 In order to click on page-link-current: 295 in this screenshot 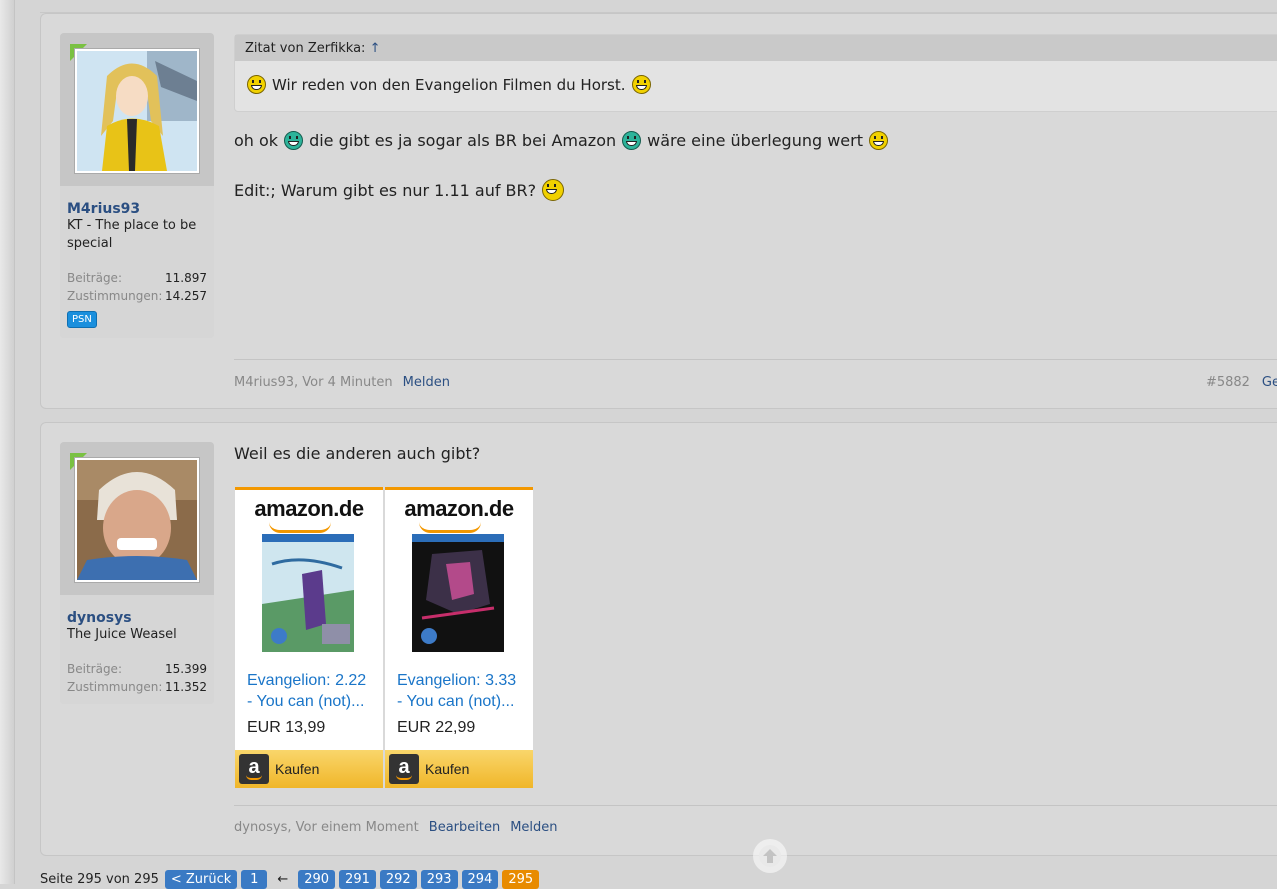, I will do `click(521, 879)`.